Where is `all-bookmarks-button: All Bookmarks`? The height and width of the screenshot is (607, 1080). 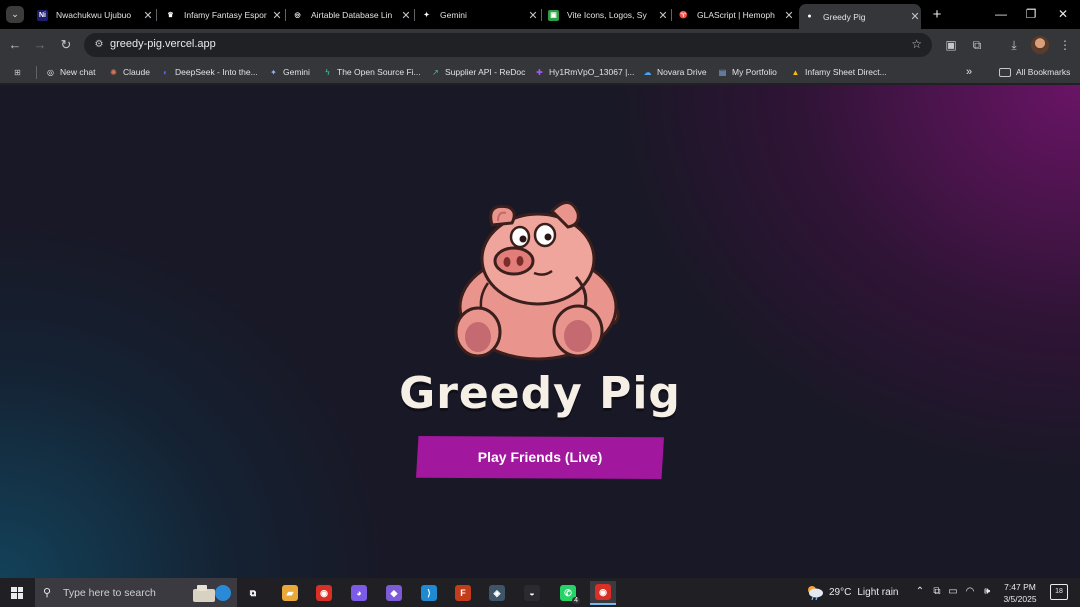
all-bookmarks-button: All Bookmarks is located at coordinates (1034, 72).